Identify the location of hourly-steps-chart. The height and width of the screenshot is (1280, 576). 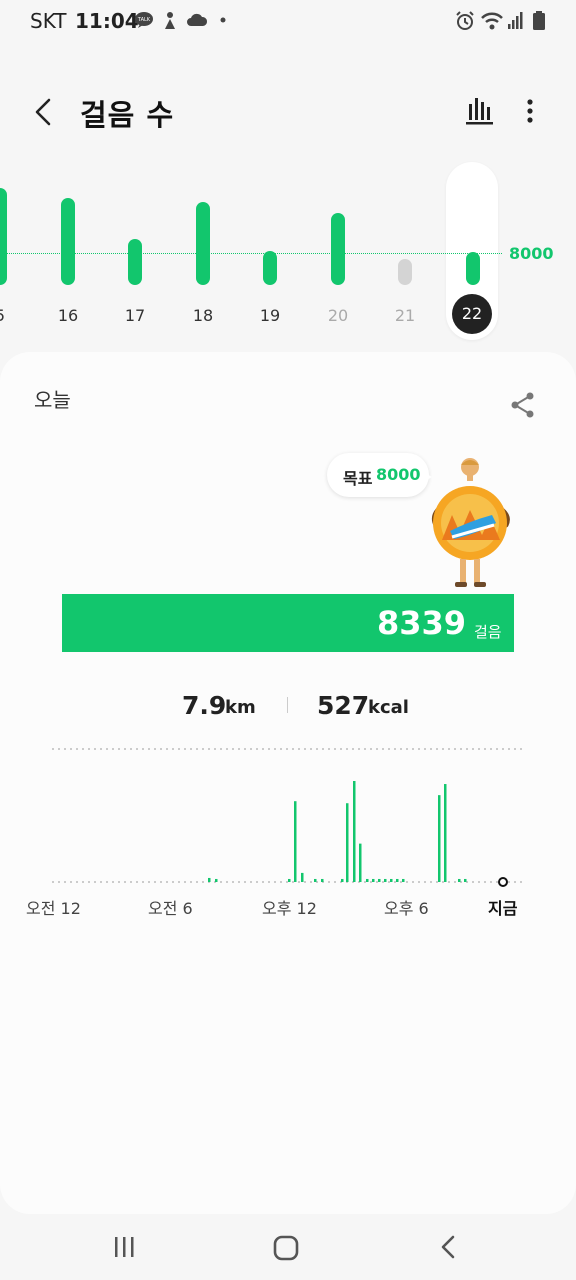
(289, 817).